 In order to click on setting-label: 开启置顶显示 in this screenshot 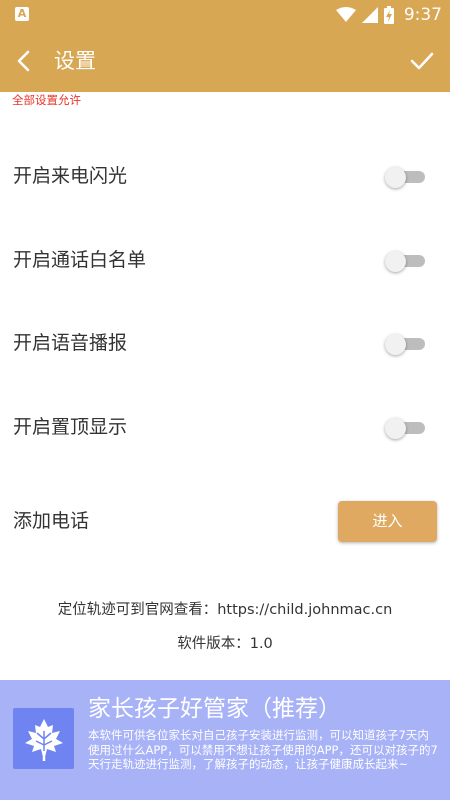, I will do `click(70, 427)`.